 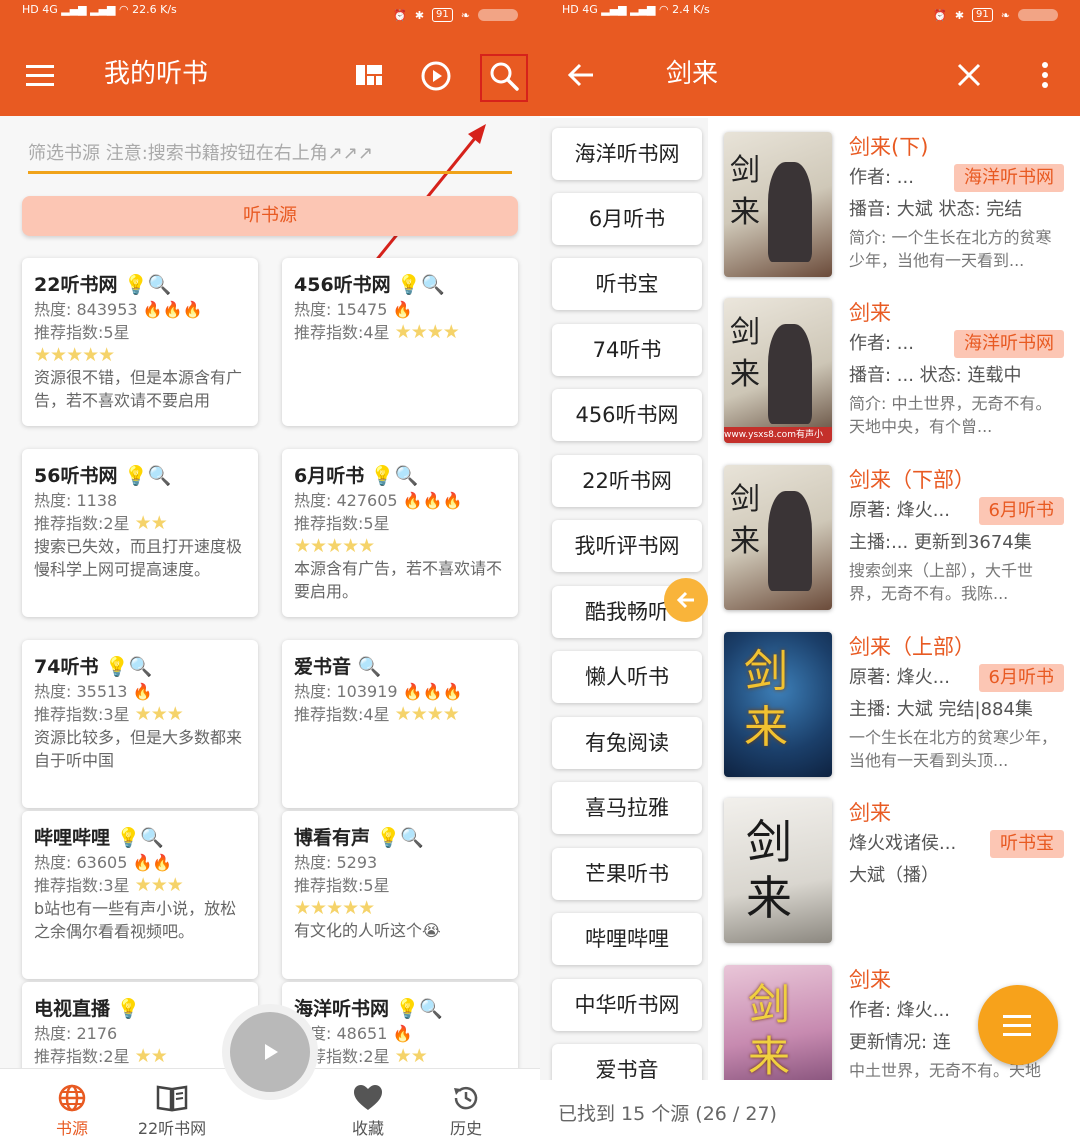 I want to click on source-item: 456听书网, so click(x=627, y=415).